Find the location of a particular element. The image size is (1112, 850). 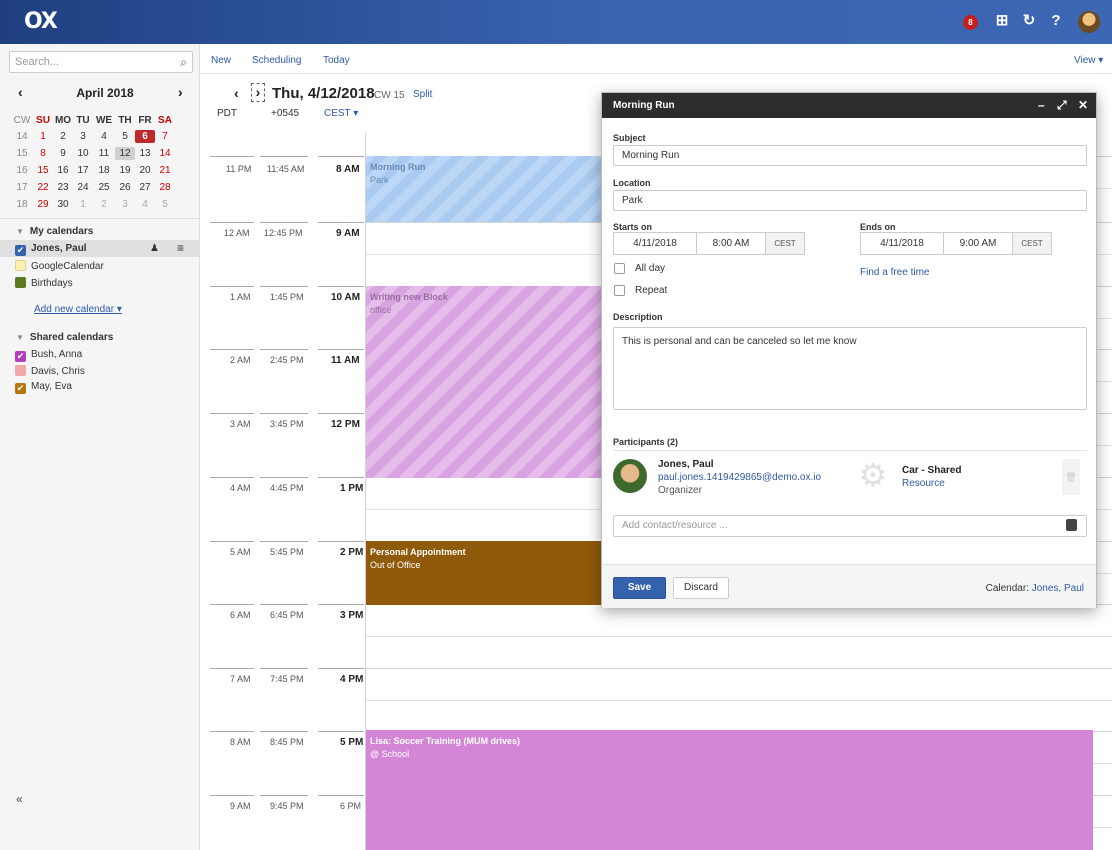

end-timezone-button: CEST is located at coordinates (1032, 243).